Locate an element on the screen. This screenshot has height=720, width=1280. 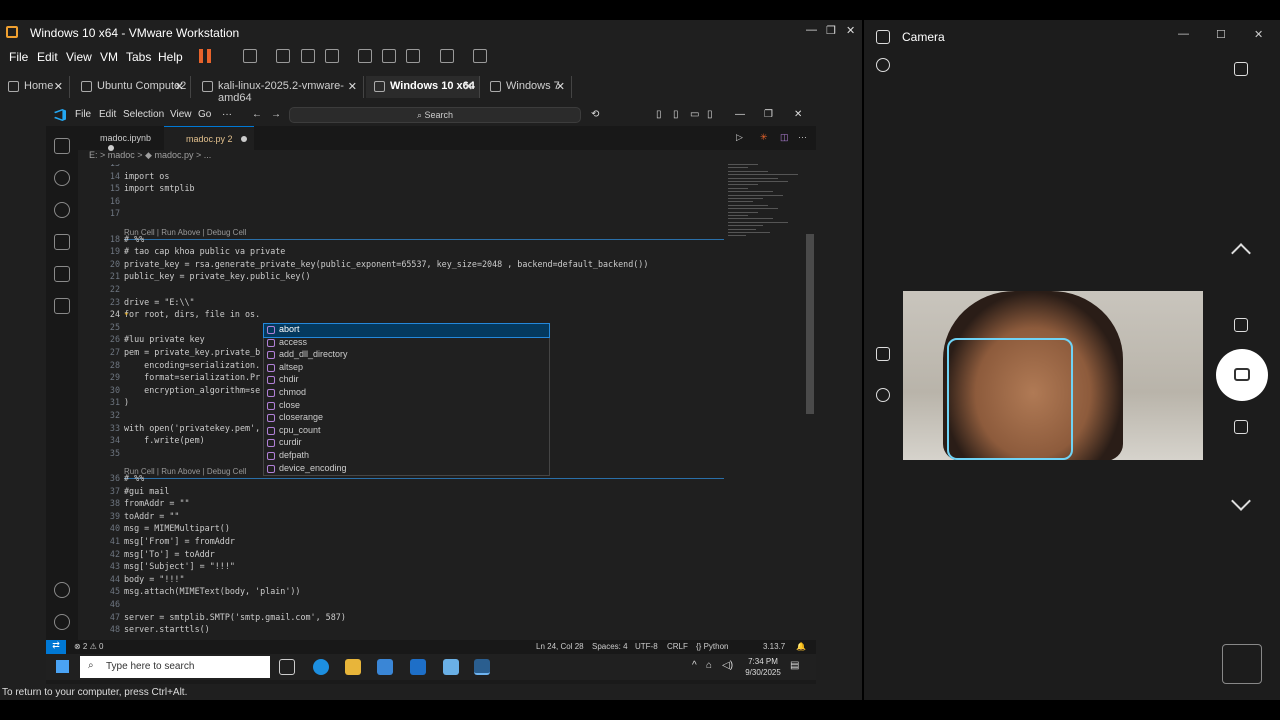
code-line: encoding=serialization. is located at coordinates (192, 365).